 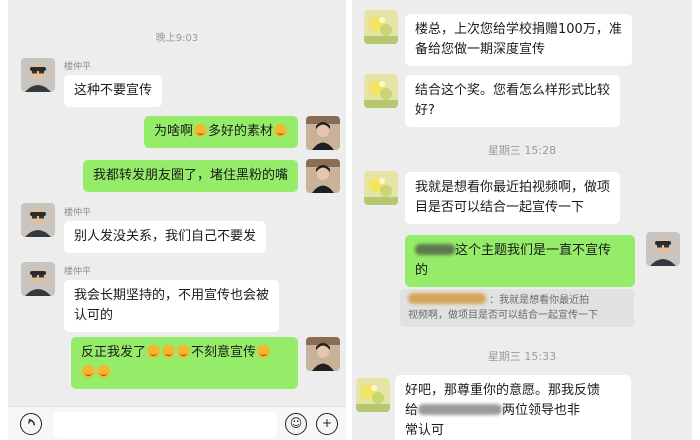 I want to click on message-text: 目是否可以结合一起宣传一下, so click(x=500, y=207).